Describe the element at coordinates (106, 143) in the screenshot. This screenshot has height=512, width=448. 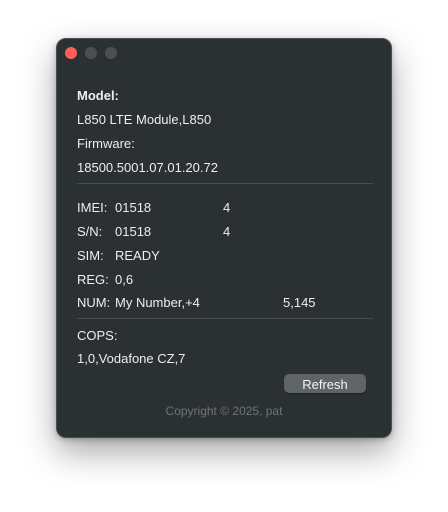
I see `firmware-label: Firmware:` at that location.